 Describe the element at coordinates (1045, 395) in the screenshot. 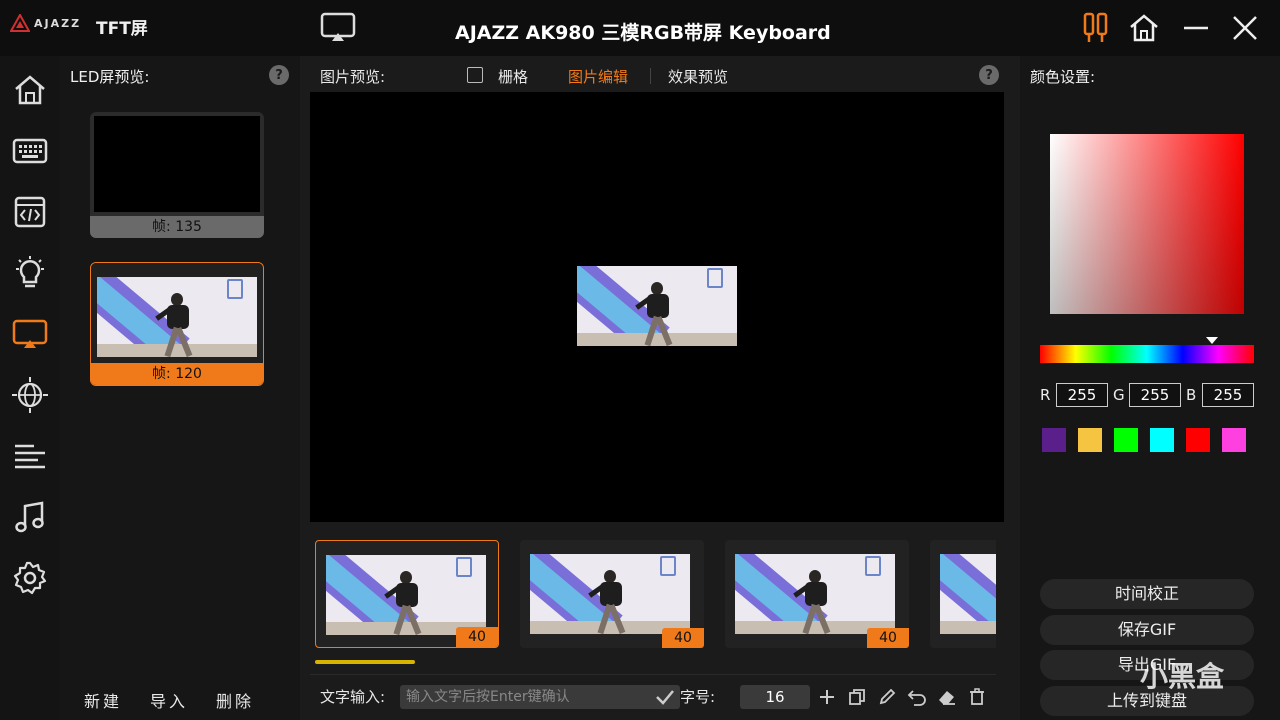

I see `r-label: R` at that location.